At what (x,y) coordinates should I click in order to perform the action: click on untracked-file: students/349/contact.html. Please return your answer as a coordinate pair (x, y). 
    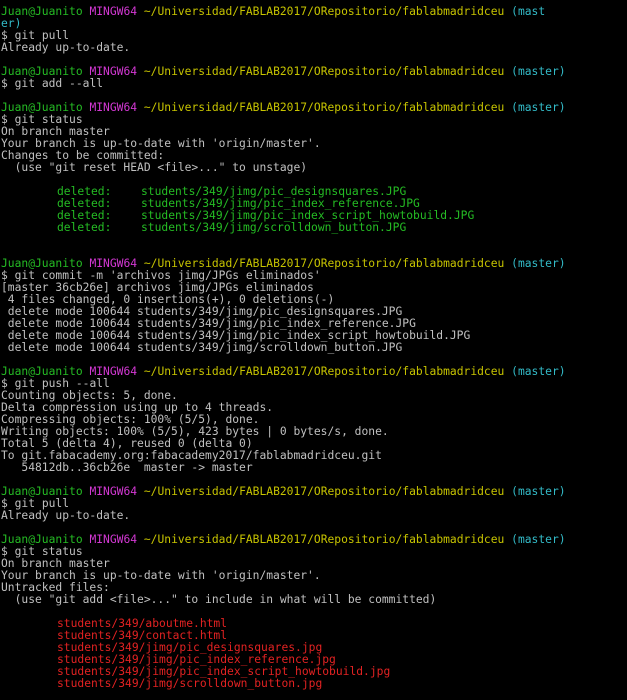
    Looking at the image, I should click on (142, 636).